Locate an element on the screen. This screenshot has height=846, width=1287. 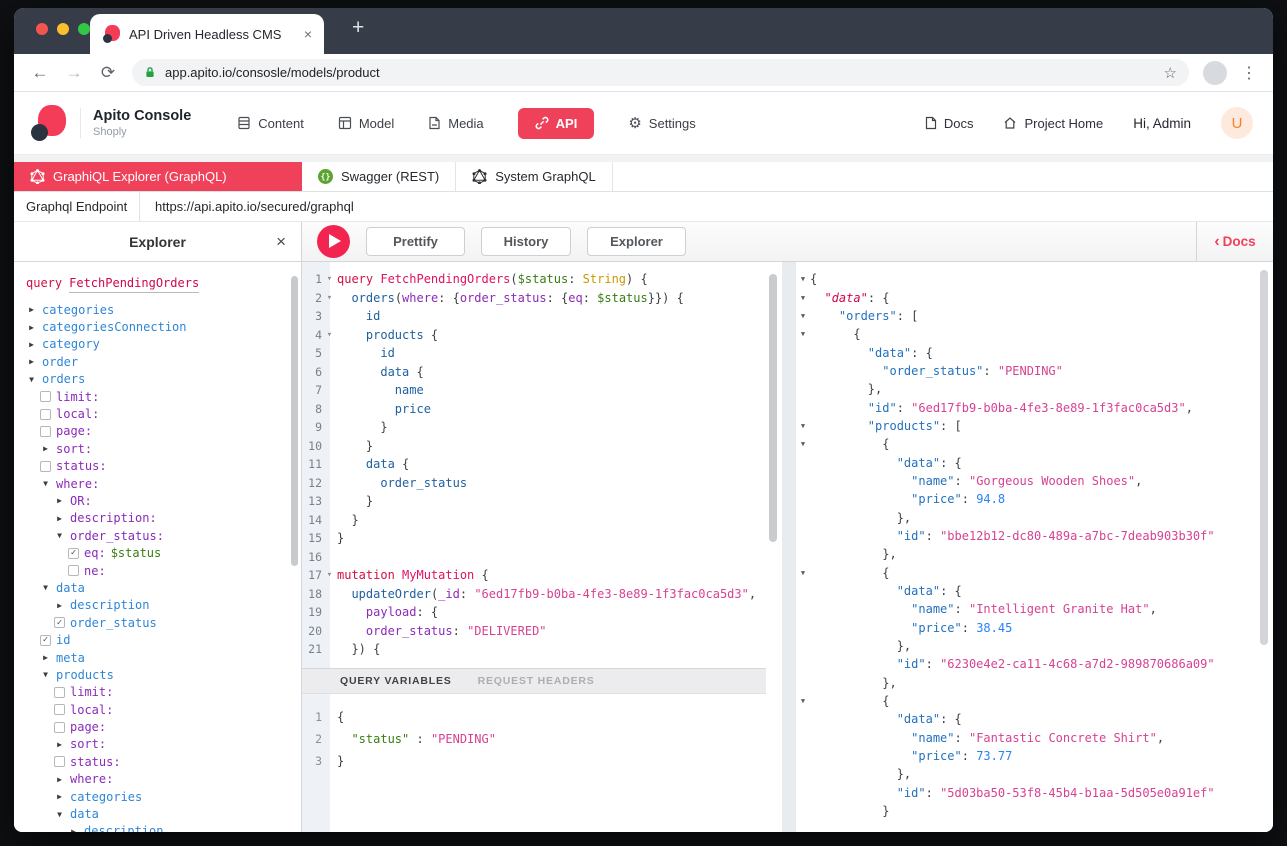
browser-menu-icon: ⋮ is located at coordinates (1249, 73).